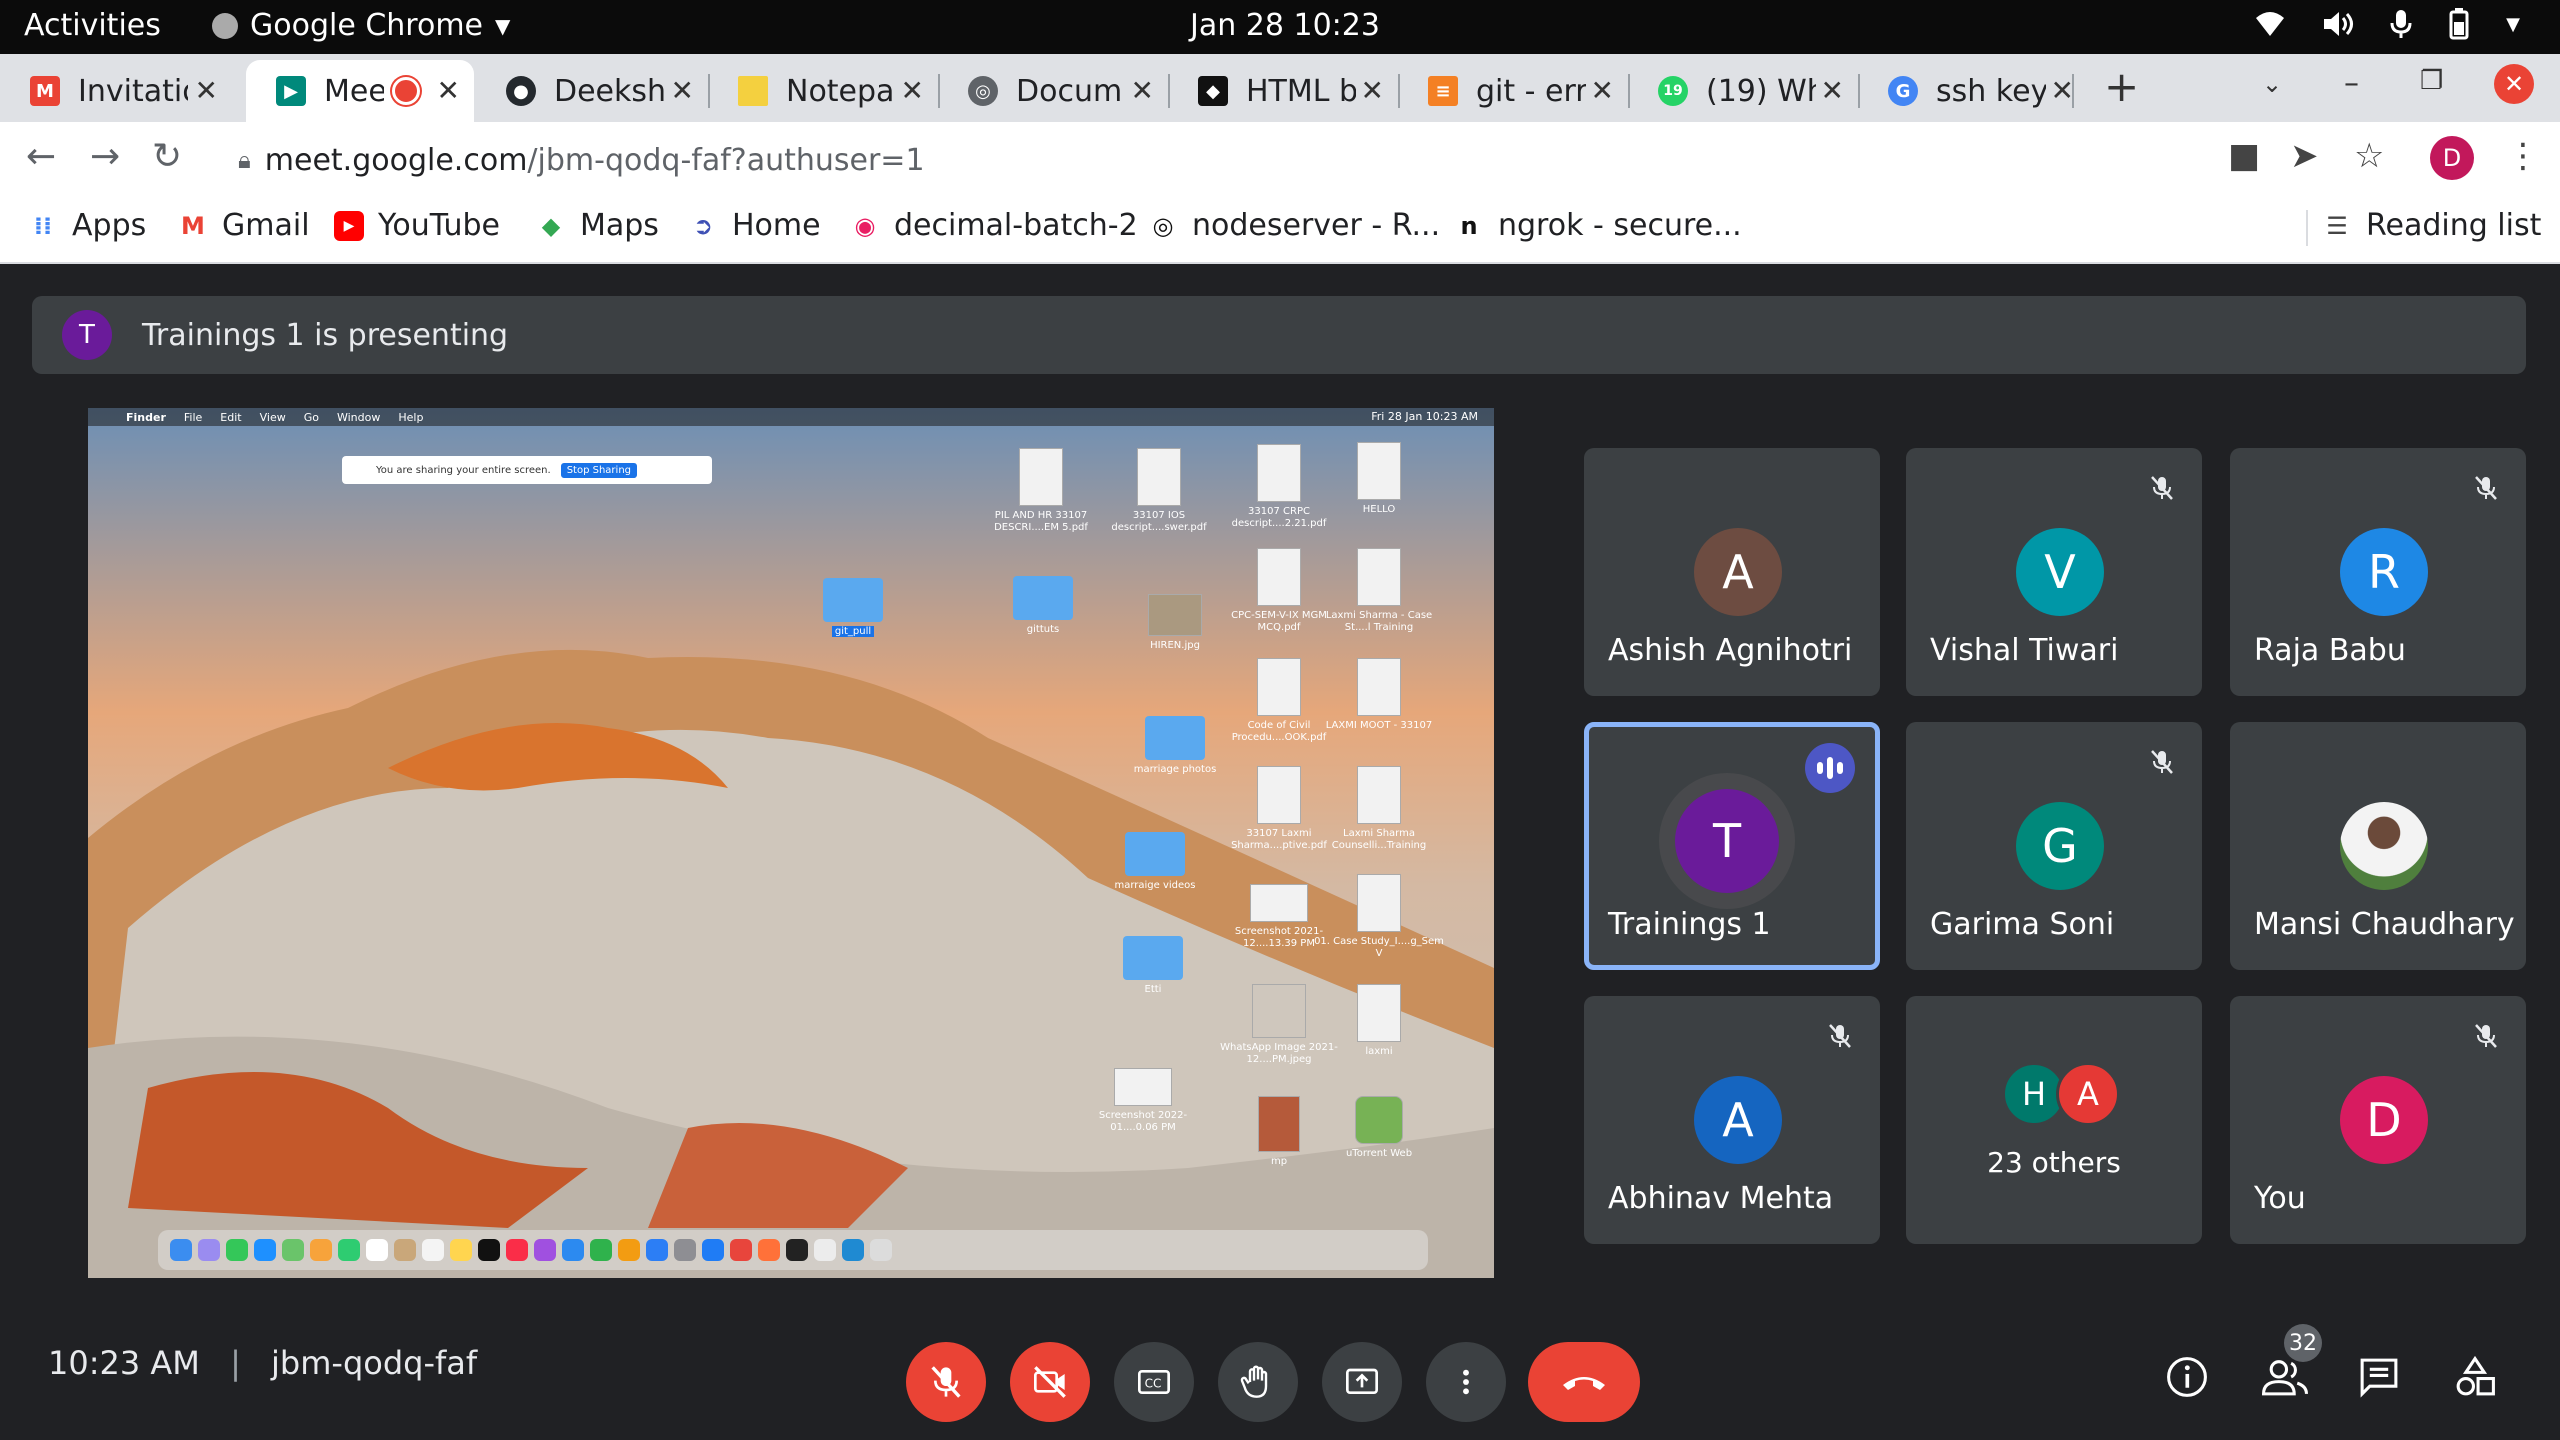 The image size is (2560, 1440). I want to click on tab-title: ssh key, so click(1991, 91).